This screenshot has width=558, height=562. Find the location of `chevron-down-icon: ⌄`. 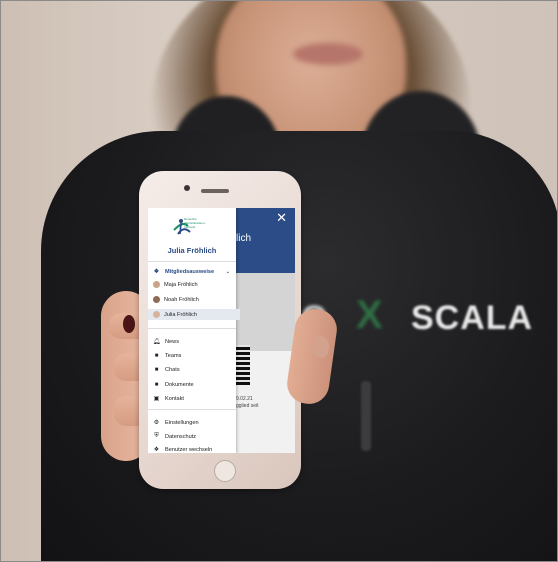

chevron-down-icon: ⌄ is located at coordinates (227, 271).